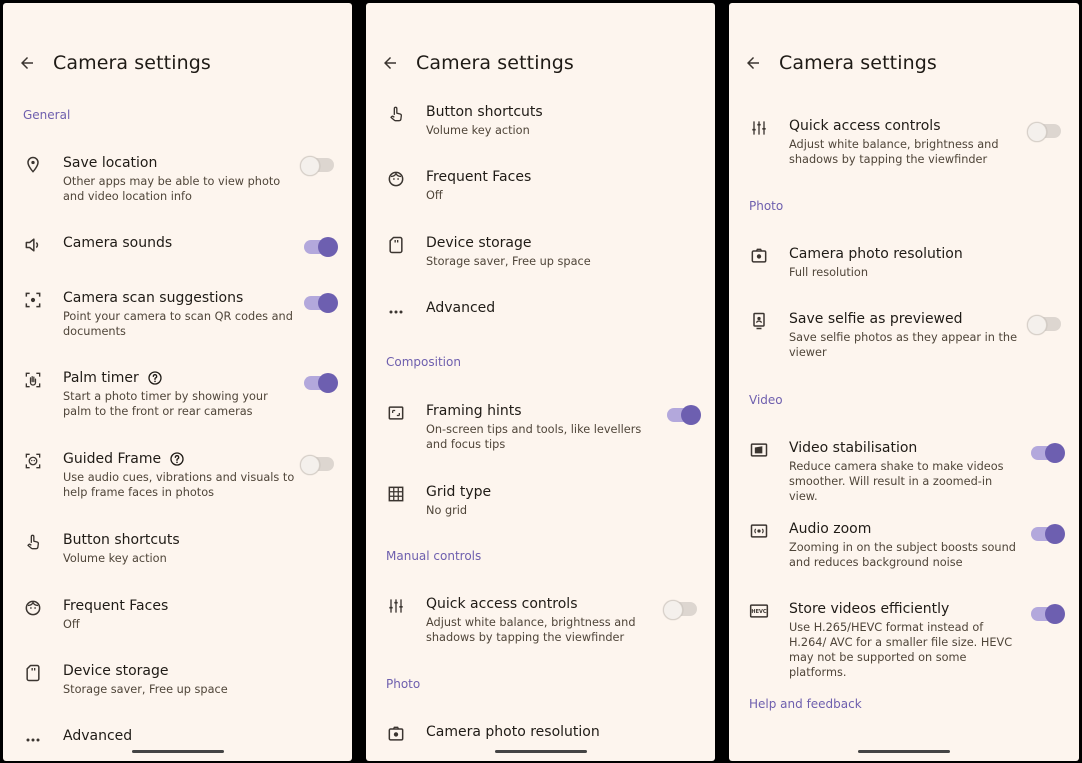  I want to click on setting-title: Save selfie as previewed, so click(876, 319).